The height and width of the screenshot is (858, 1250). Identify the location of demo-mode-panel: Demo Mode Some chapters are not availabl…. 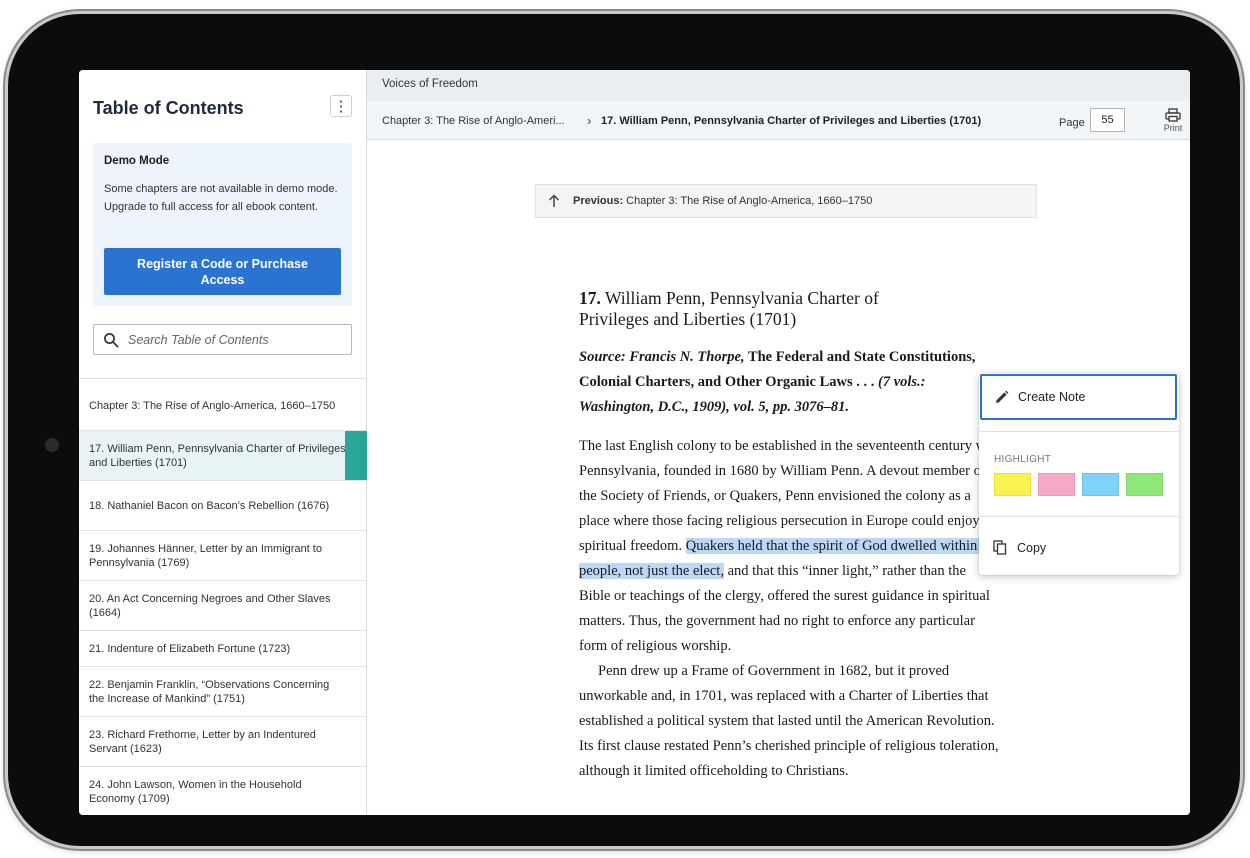
(222, 224).